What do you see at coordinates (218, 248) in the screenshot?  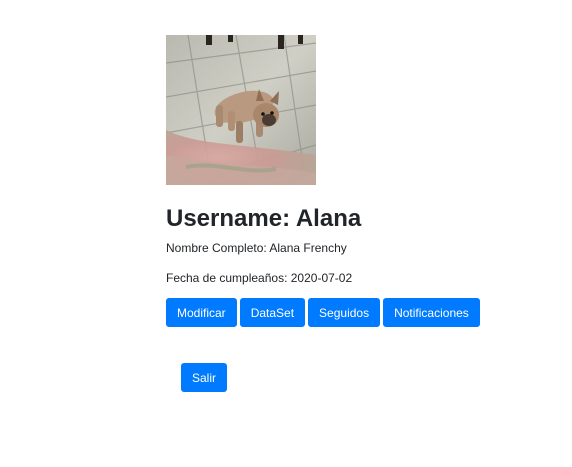 I see `fullname-label: Nombre Completo:` at bounding box center [218, 248].